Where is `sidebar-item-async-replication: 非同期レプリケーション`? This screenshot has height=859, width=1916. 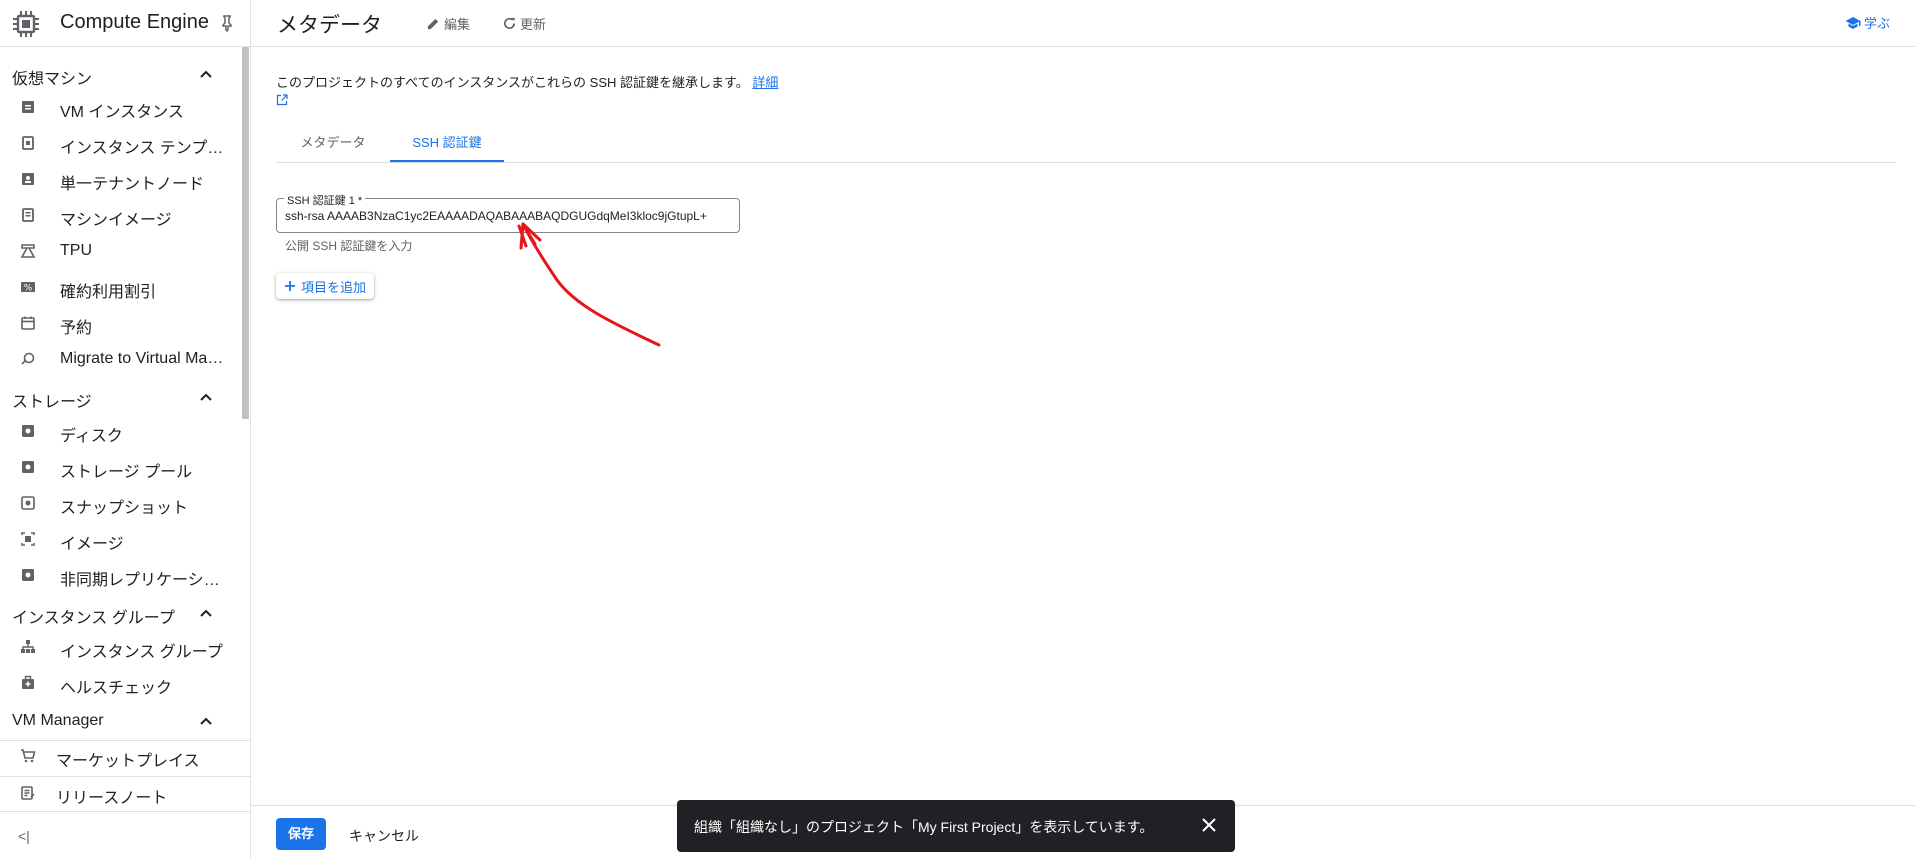
sidebar-item-async-replication: 非同期レプリケーション is located at coordinates (120, 575).